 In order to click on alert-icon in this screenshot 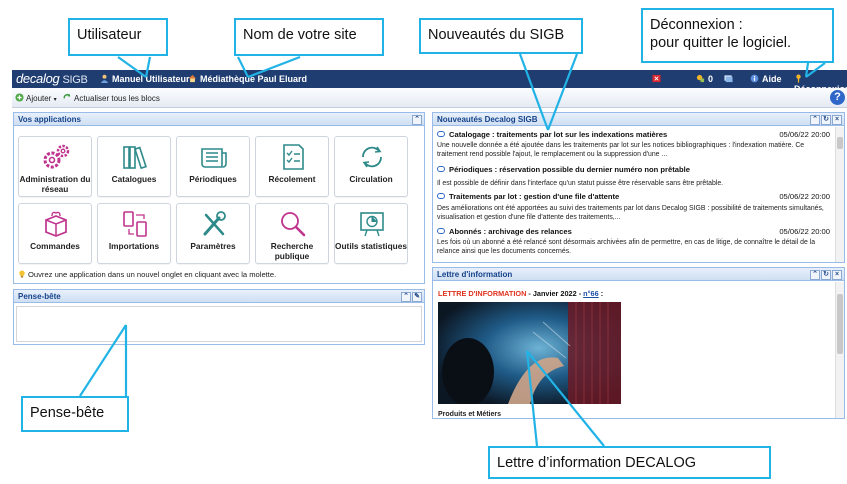, I will do `click(656, 78)`.